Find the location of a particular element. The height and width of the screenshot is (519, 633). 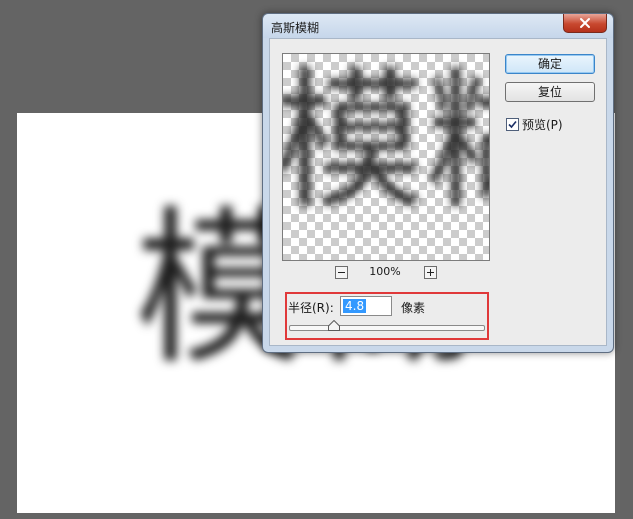

radius-slider-thumb is located at coordinates (334, 325).